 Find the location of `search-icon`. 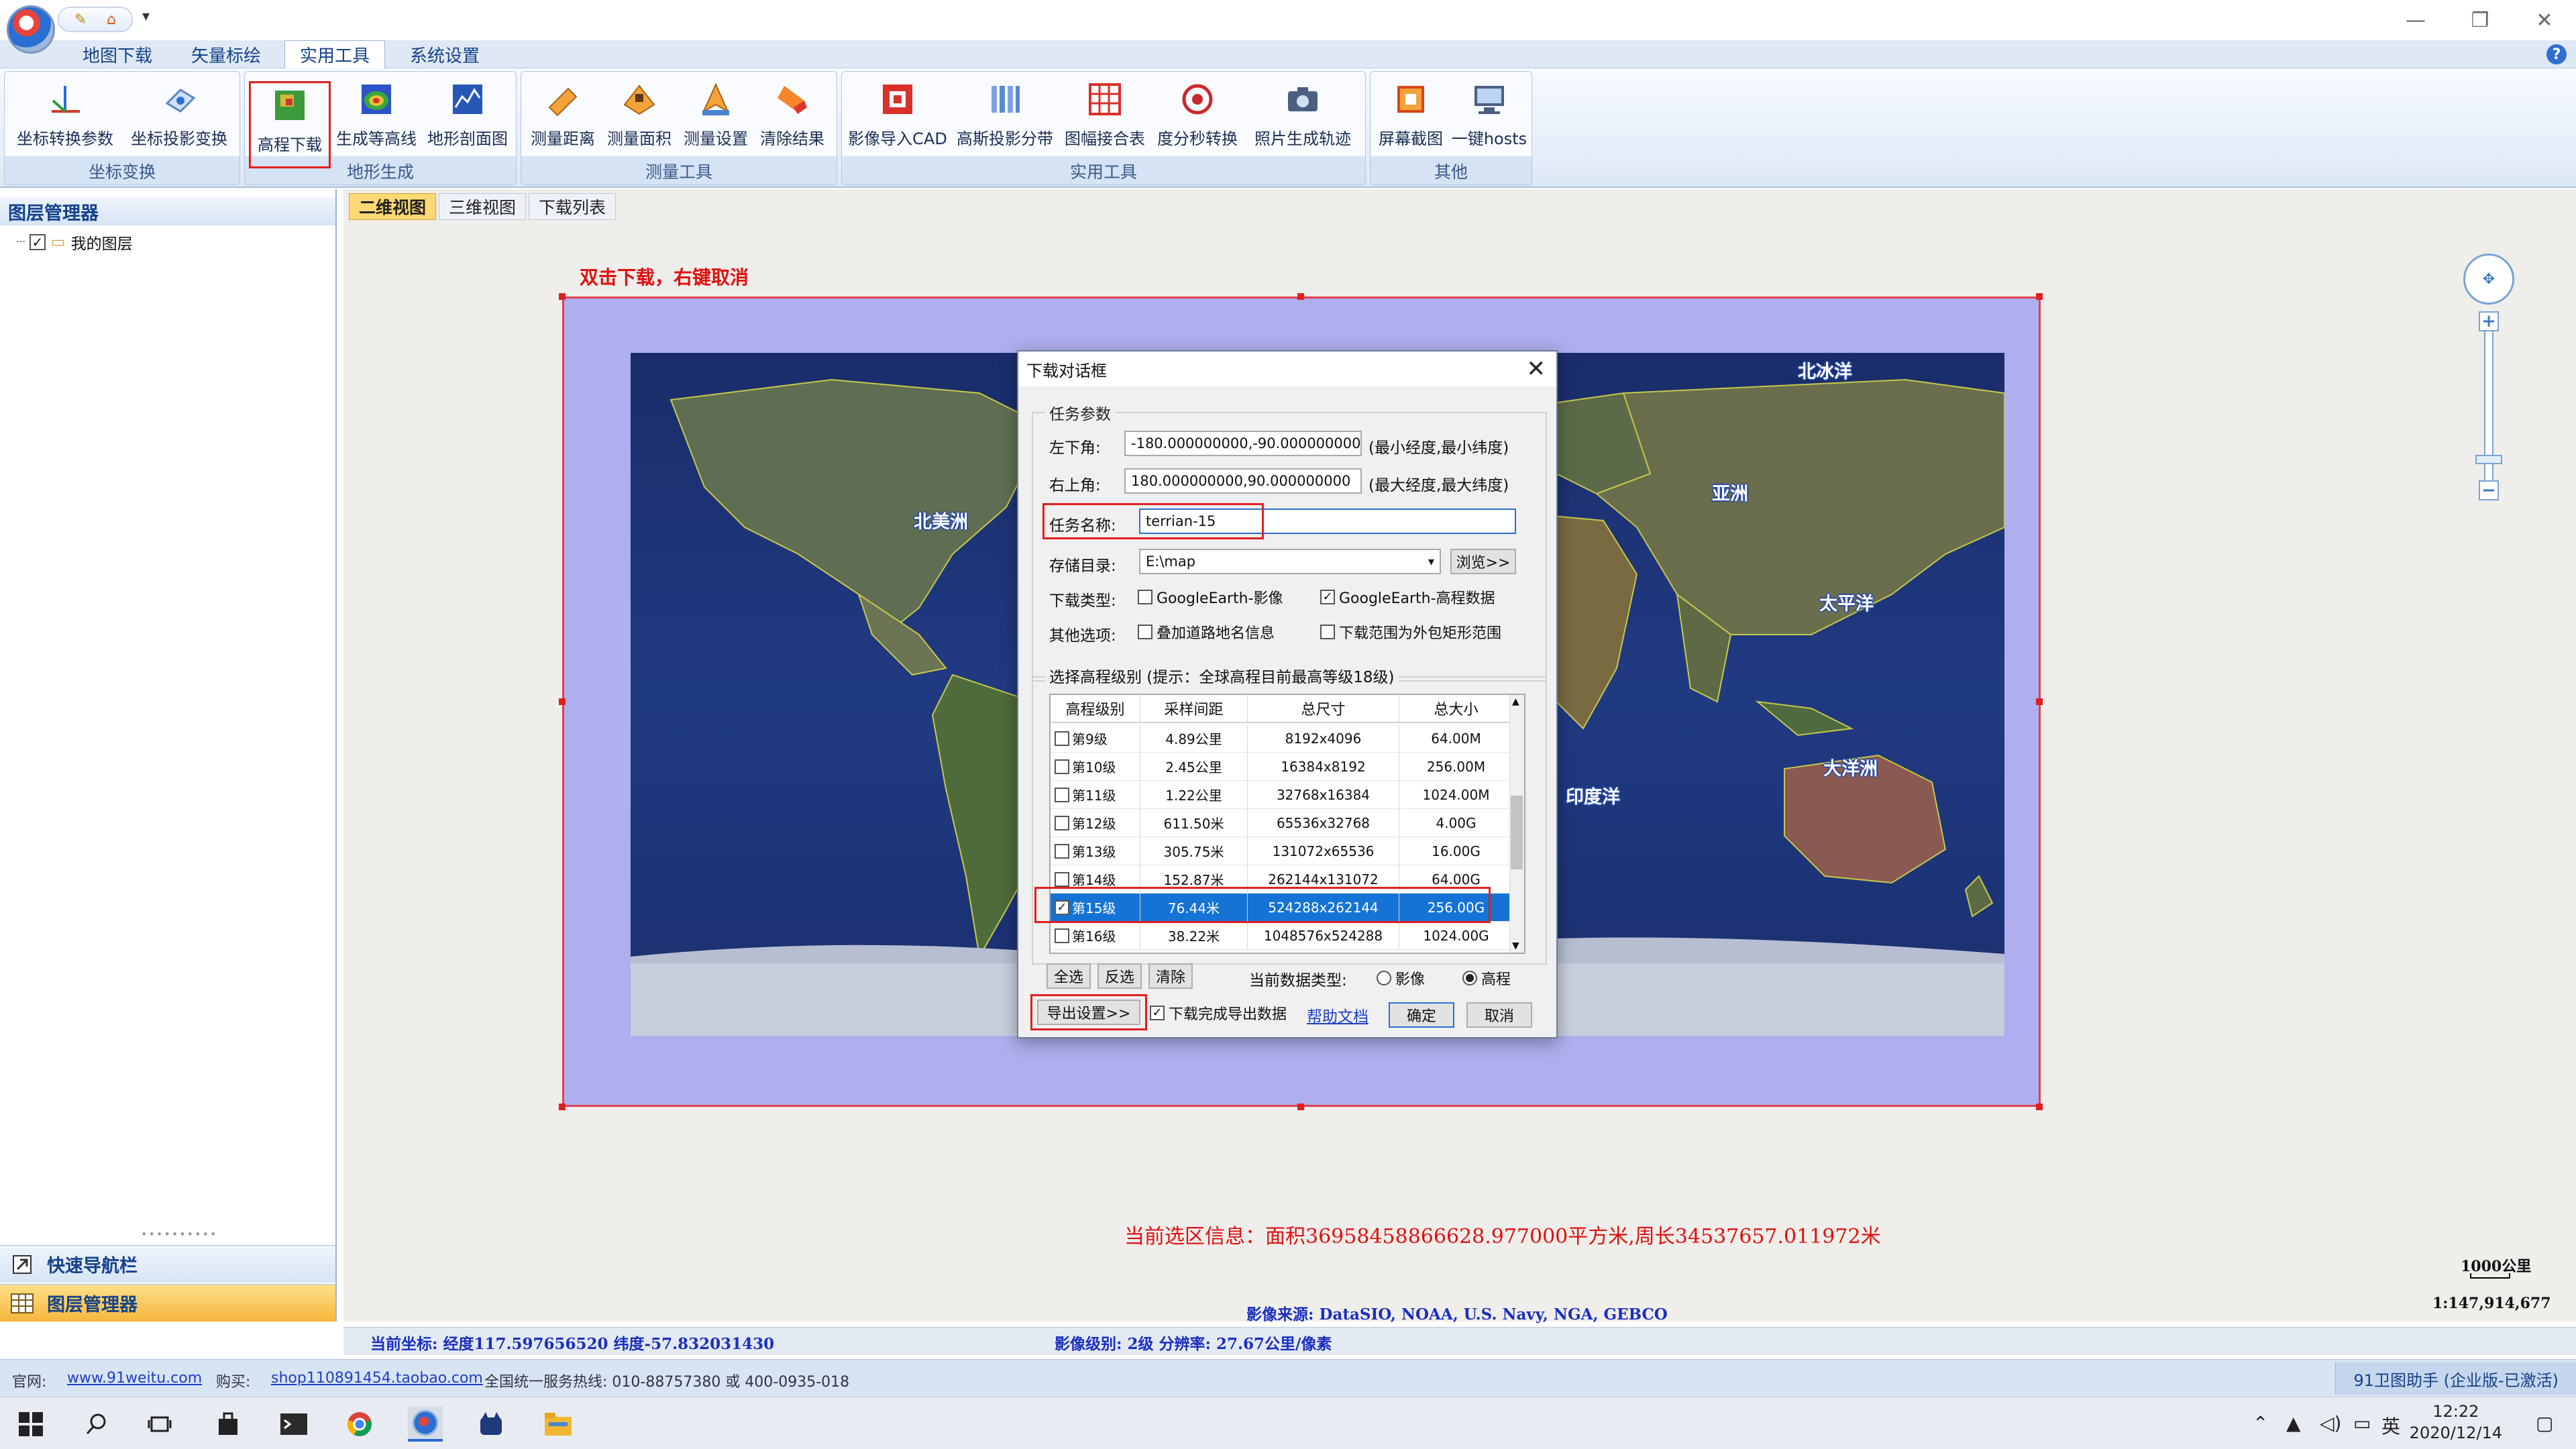

search-icon is located at coordinates (96, 1424).